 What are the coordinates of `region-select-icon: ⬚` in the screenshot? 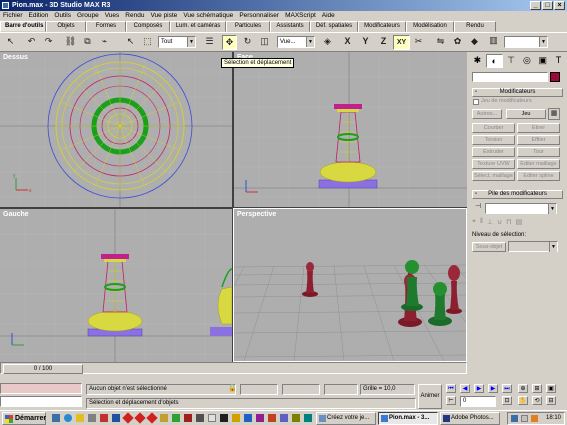 It's located at (147, 42).